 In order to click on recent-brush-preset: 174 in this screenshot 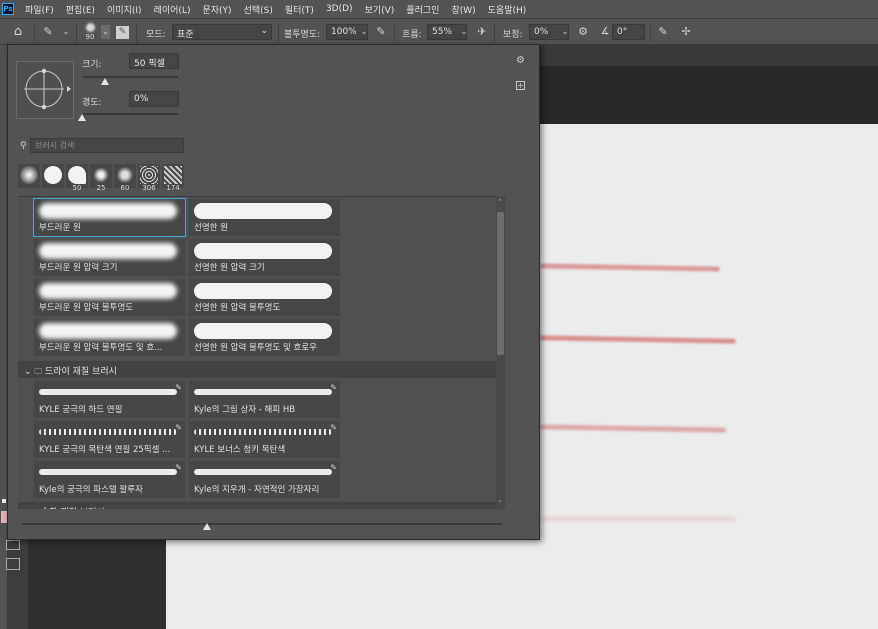, I will do `click(173, 178)`.